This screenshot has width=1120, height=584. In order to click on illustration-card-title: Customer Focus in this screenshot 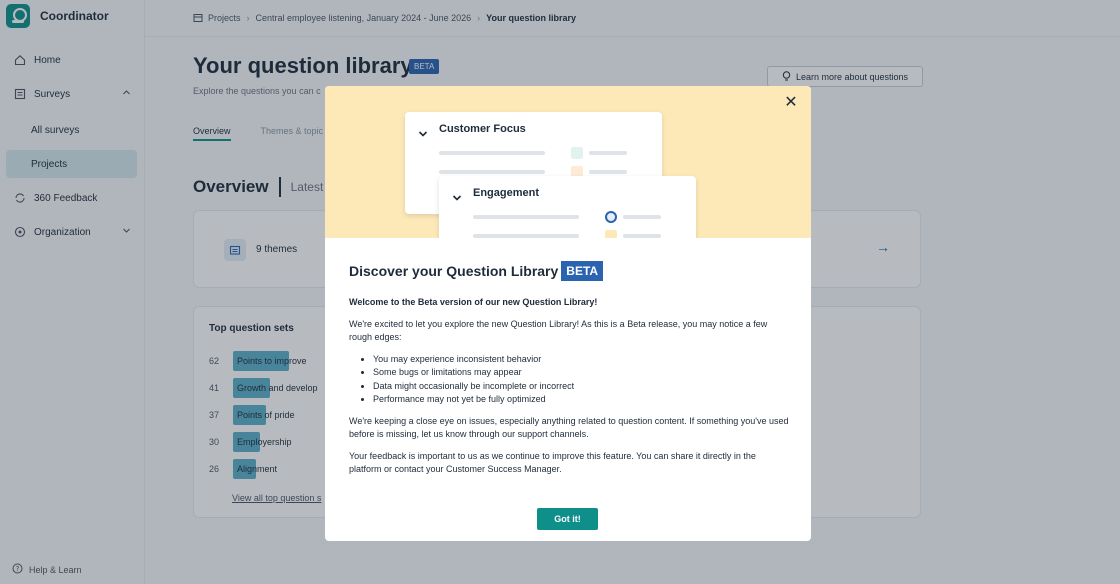, I will do `click(482, 129)`.